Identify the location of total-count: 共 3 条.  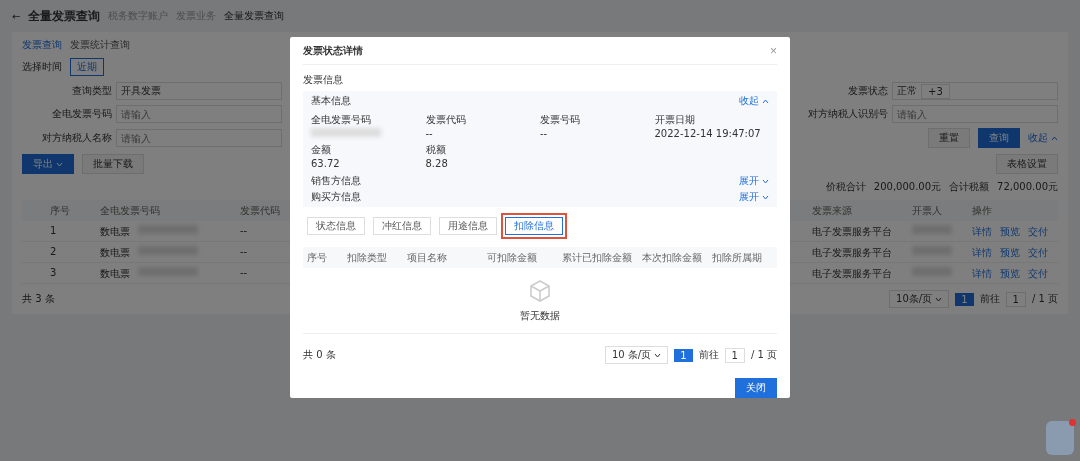
(38, 299).